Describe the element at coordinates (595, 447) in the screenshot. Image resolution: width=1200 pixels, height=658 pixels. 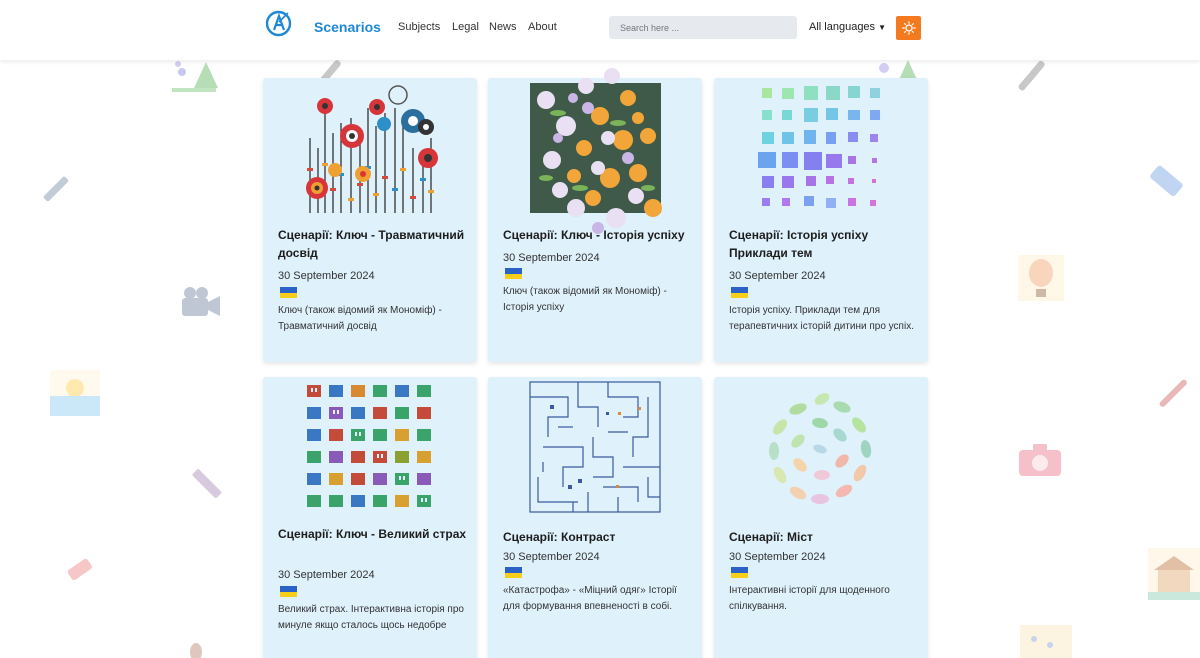
I see `maze-image` at that location.